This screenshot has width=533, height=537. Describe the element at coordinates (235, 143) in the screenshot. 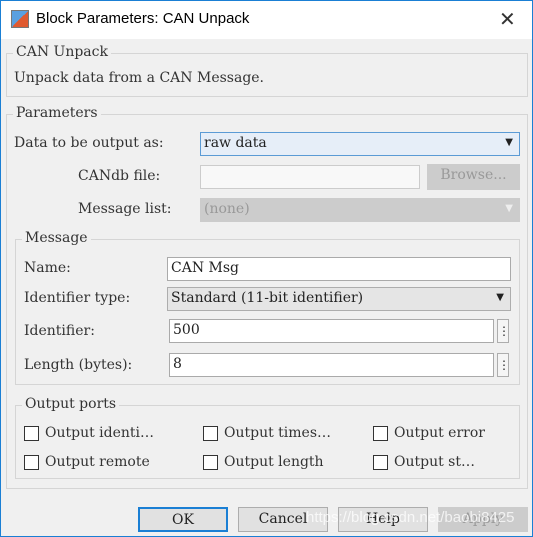

I see `output-as-value: raw data` at that location.